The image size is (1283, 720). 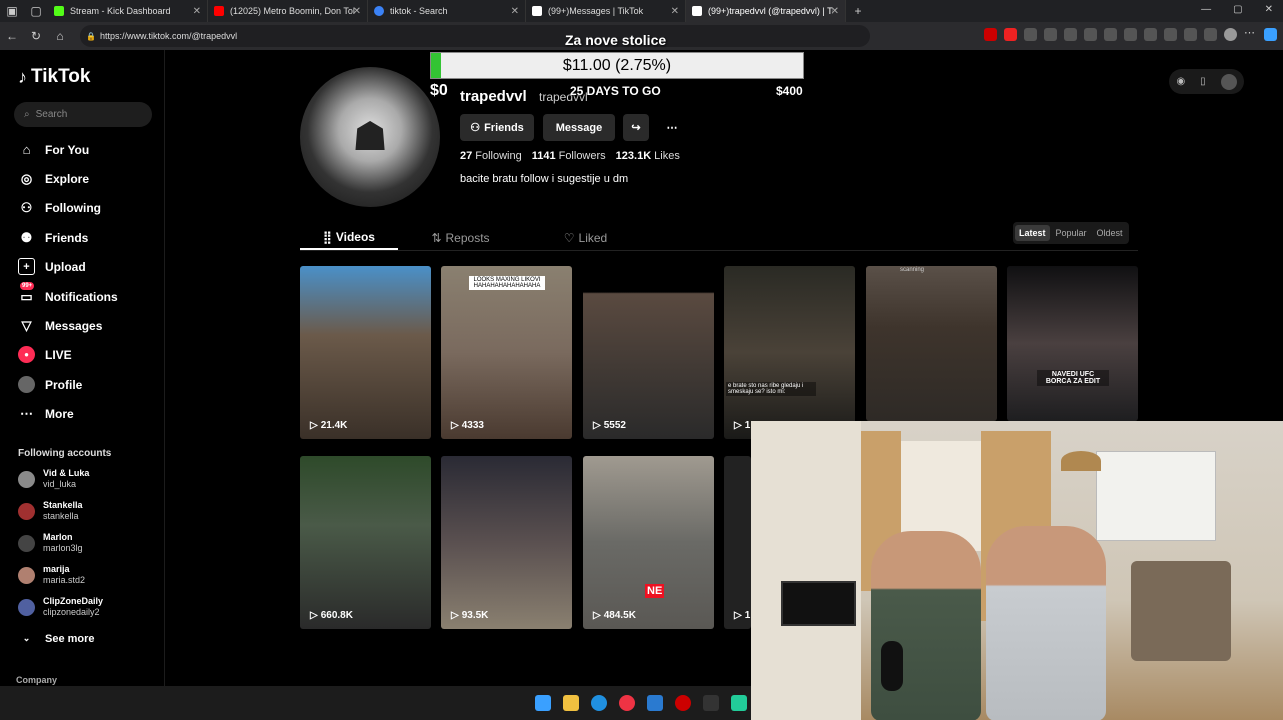 What do you see at coordinates (1071, 233) in the screenshot?
I see `sort-popular: Popular` at bounding box center [1071, 233].